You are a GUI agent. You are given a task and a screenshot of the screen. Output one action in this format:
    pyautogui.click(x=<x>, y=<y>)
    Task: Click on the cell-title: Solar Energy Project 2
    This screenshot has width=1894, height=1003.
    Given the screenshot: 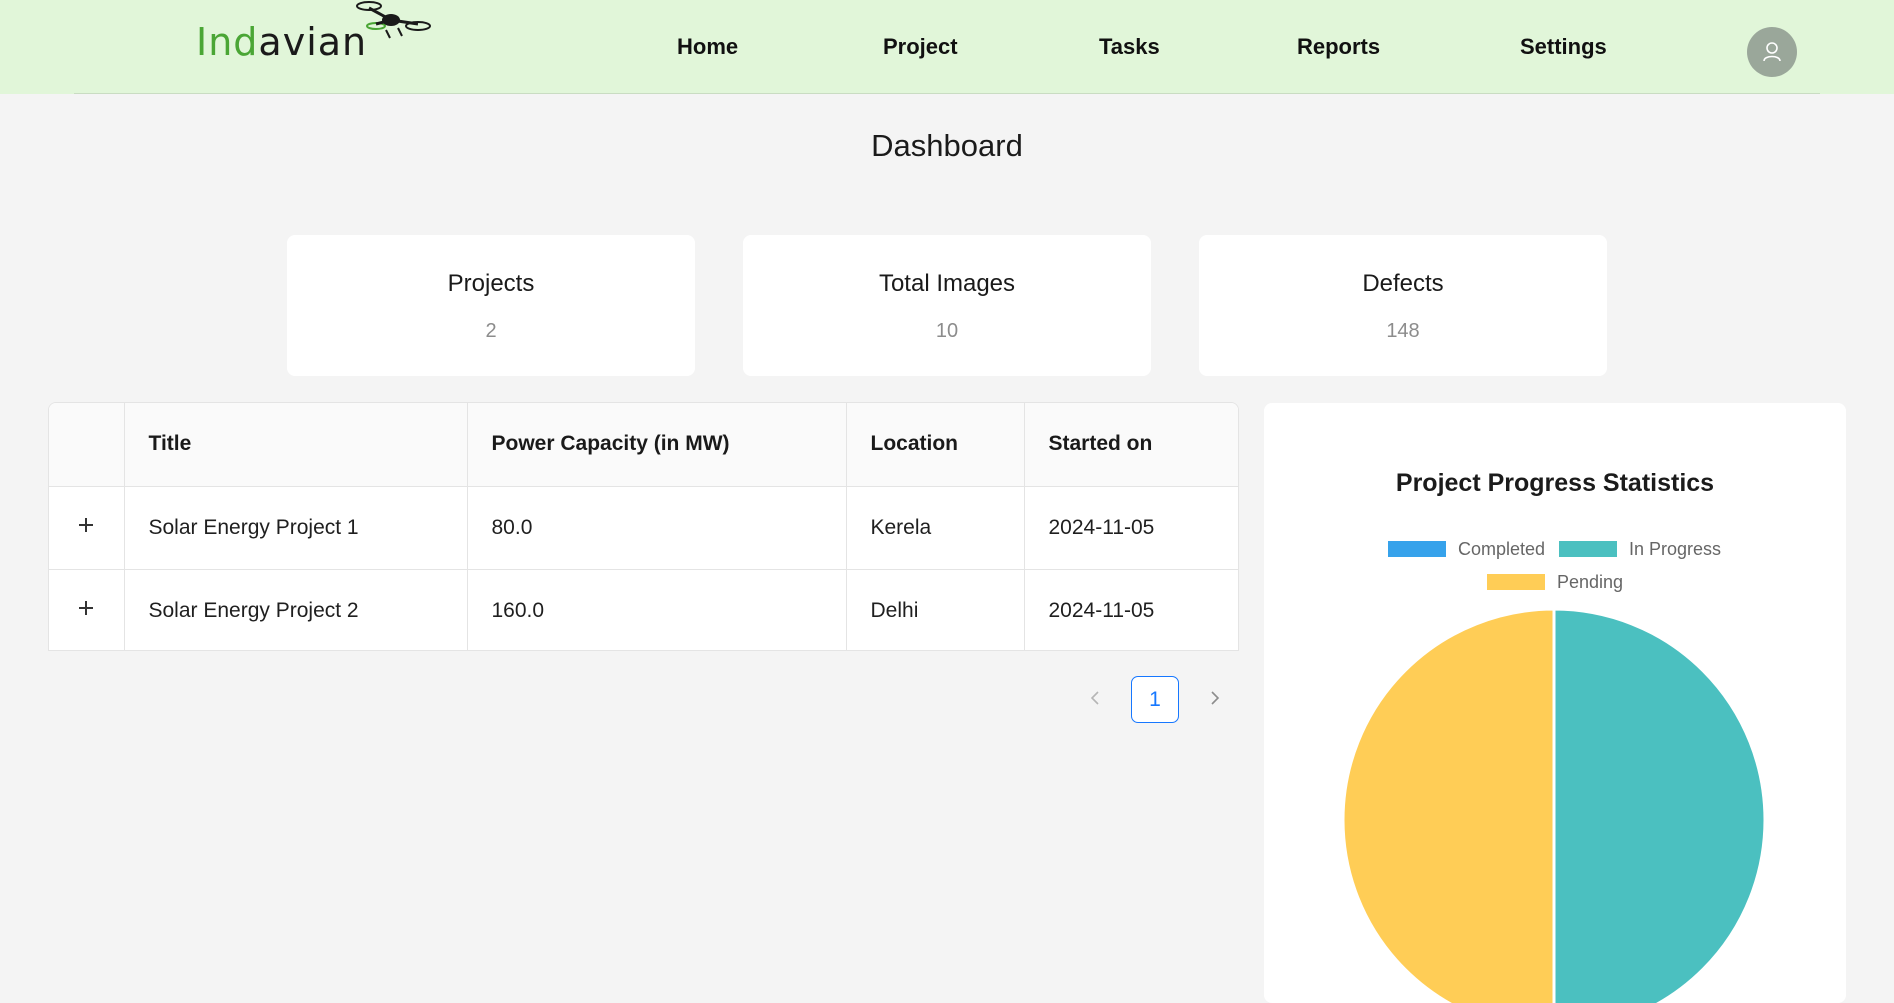 What is the action you would take?
    pyautogui.click(x=296, y=609)
    